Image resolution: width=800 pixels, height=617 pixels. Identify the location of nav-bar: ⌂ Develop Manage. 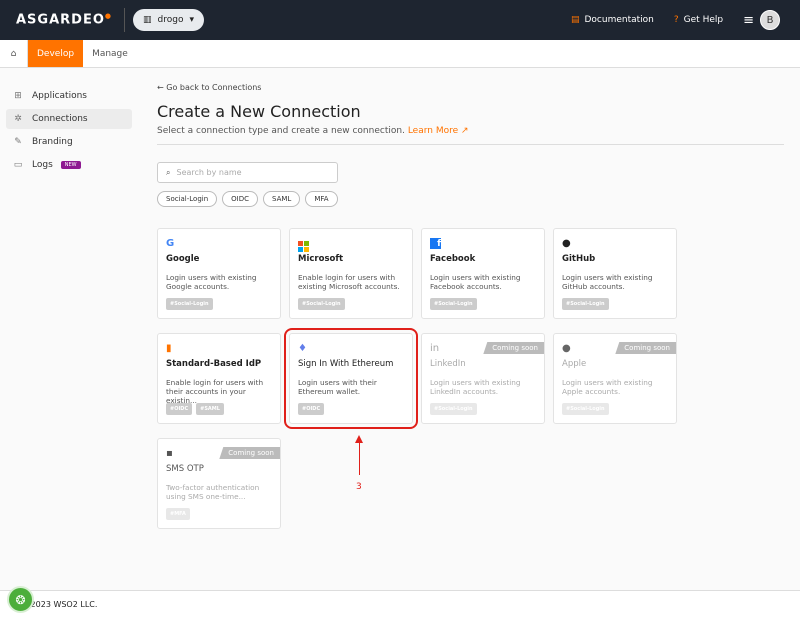
(400, 54).